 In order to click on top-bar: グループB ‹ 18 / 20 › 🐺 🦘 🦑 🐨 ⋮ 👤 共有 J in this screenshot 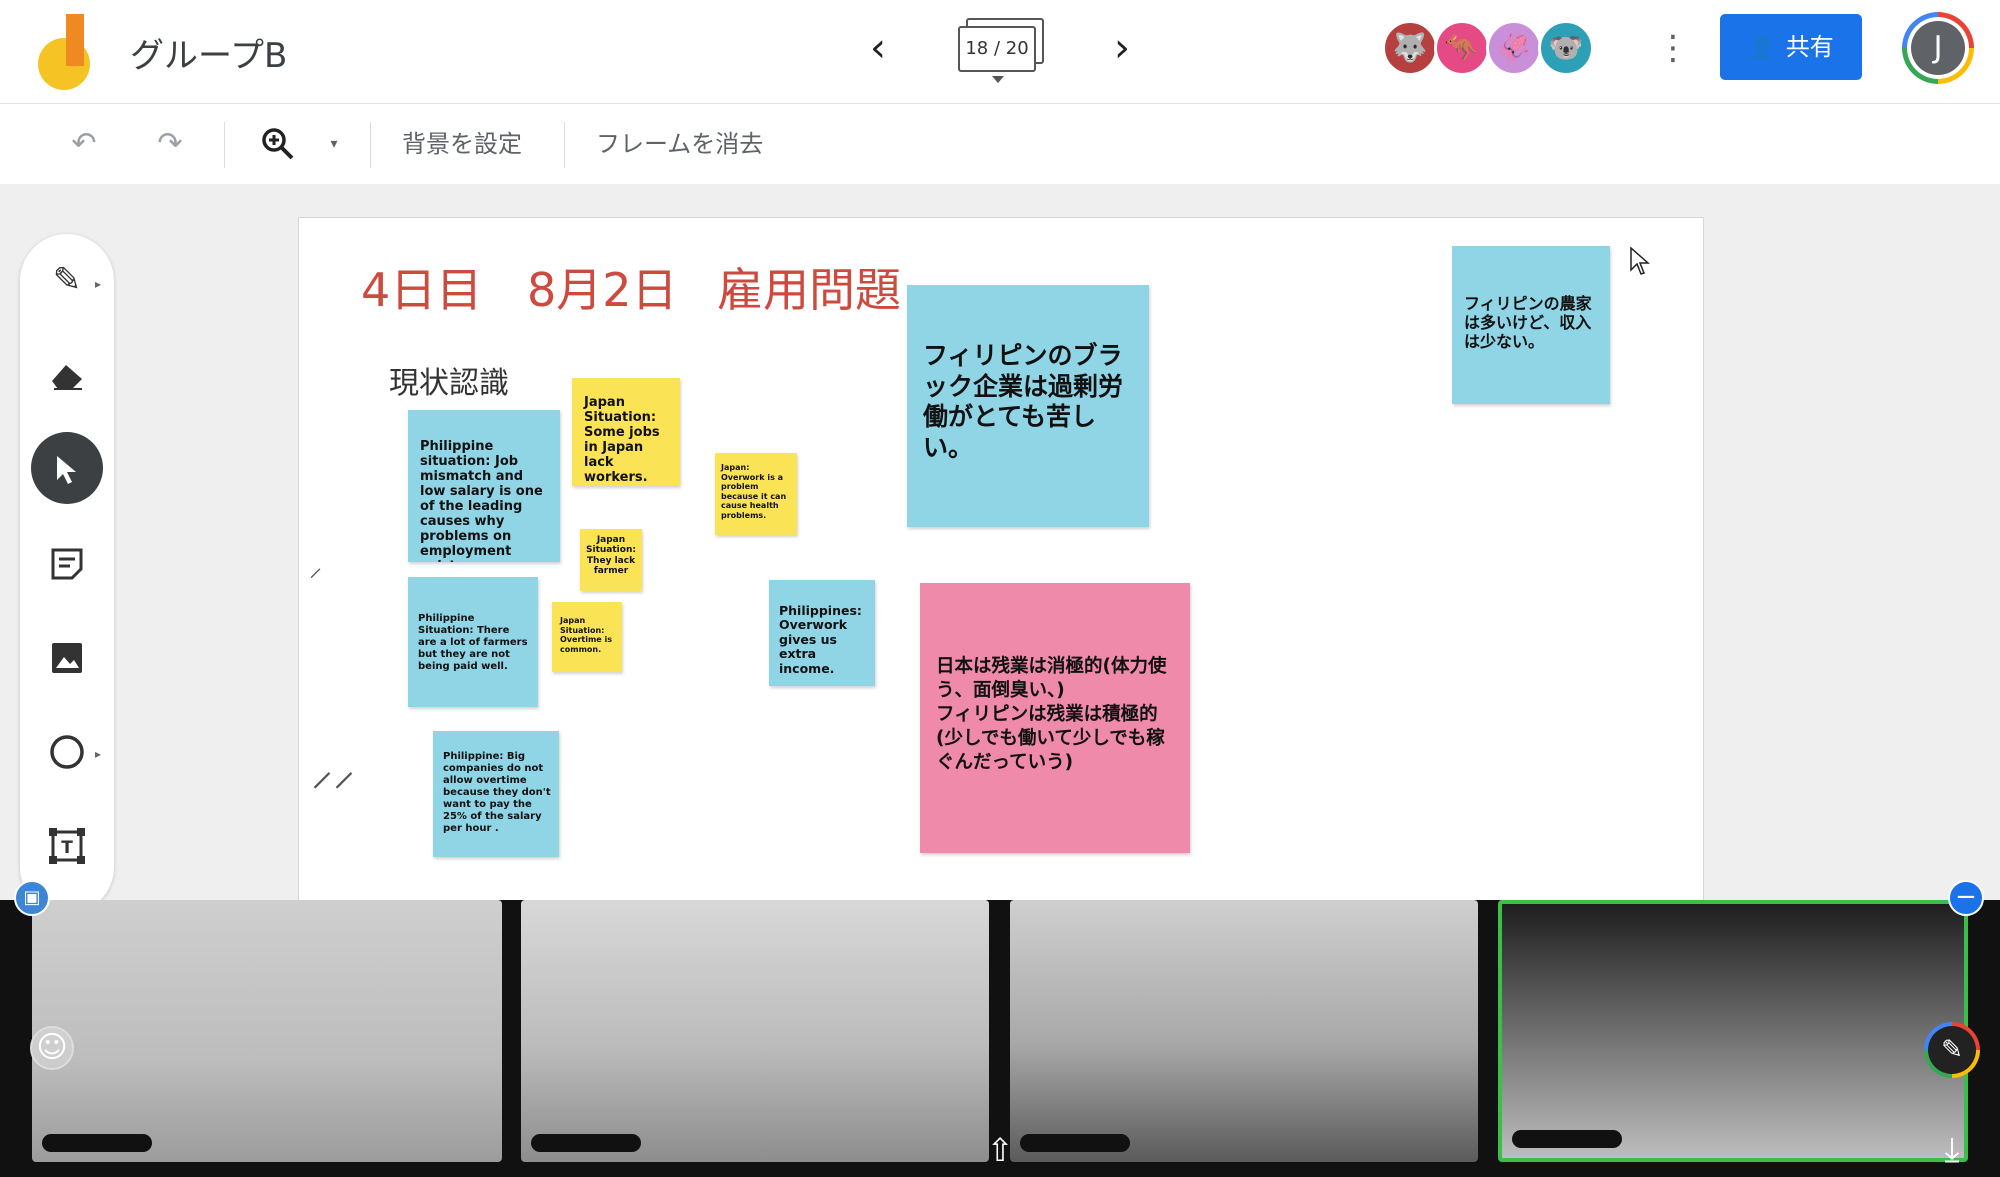, I will do `click(1000, 52)`.